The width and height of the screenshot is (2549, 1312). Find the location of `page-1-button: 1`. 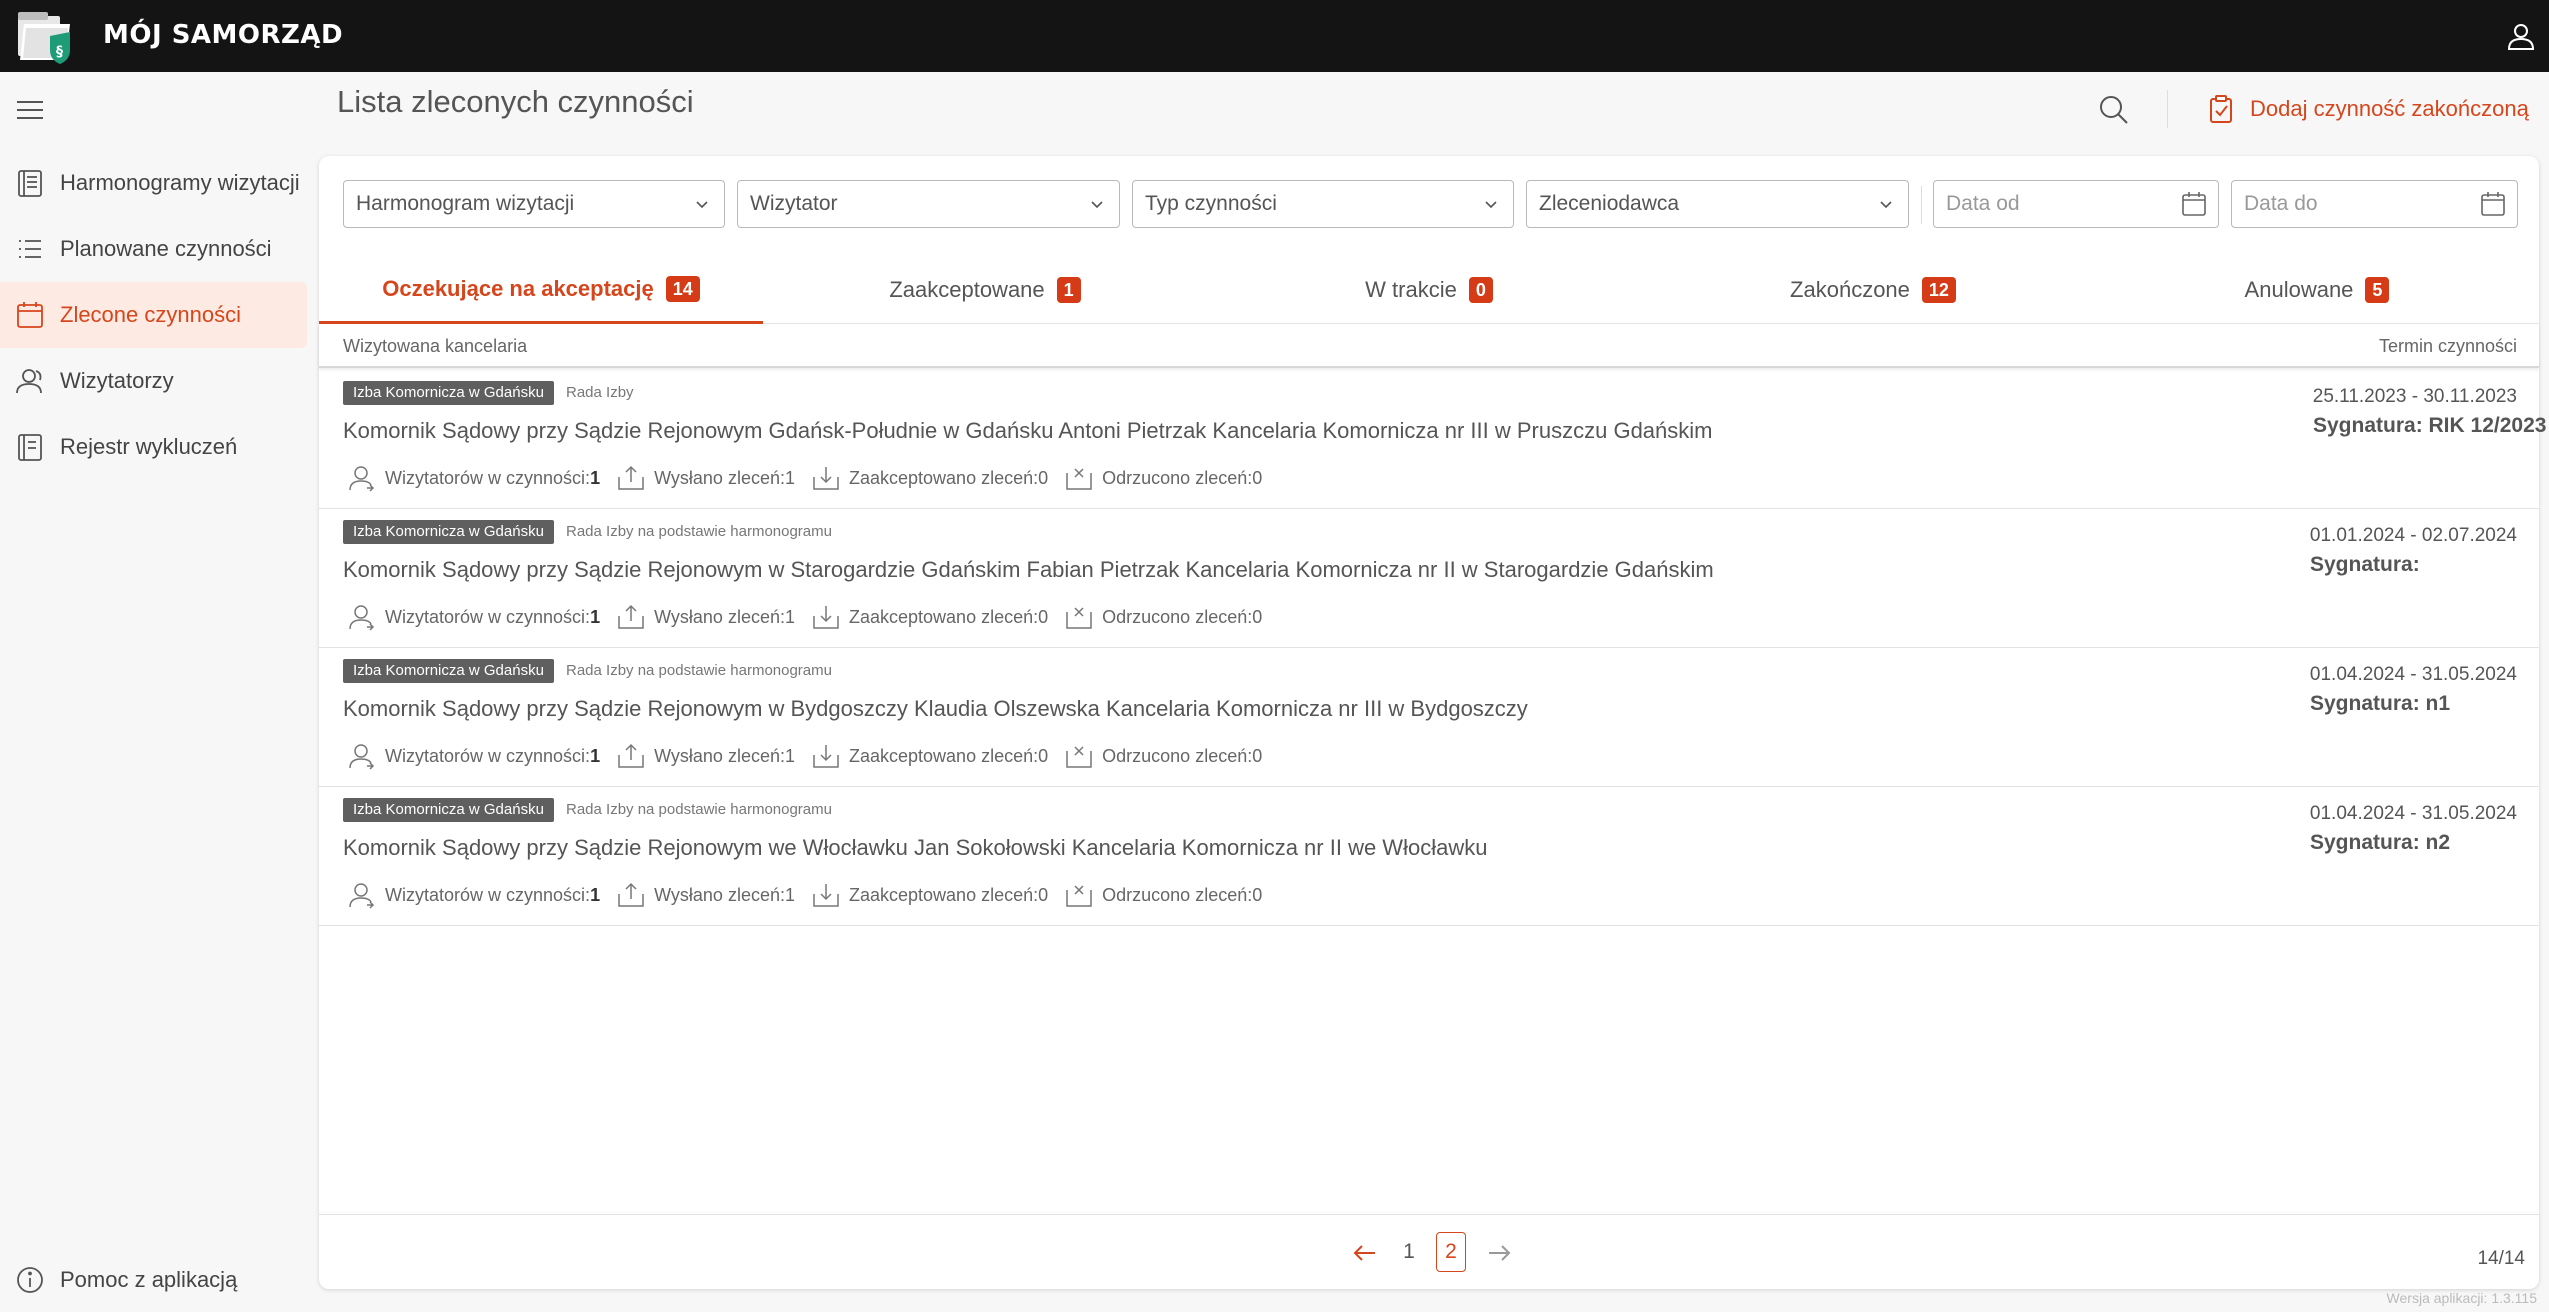

page-1-button: 1 is located at coordinates (1409, 1252).